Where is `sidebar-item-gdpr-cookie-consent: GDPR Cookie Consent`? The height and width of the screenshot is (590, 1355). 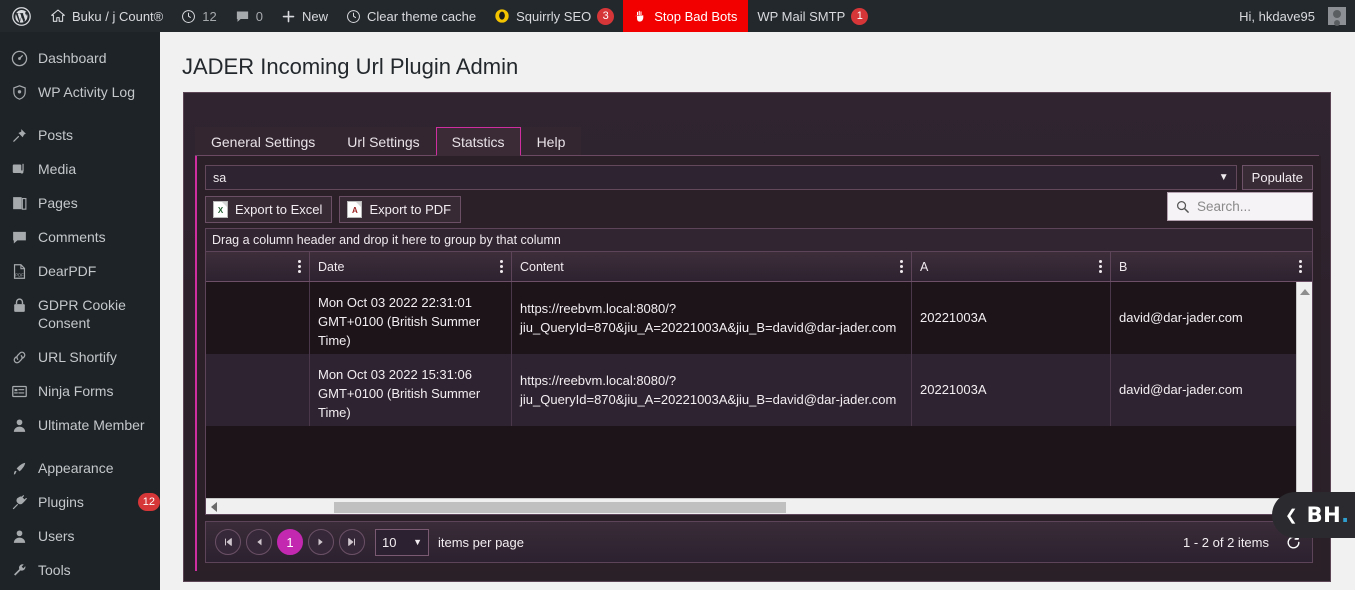
sidebar-item-gdpr-cookie-consent: GDPR Cookie Consent is located at coordinates (80, 314).